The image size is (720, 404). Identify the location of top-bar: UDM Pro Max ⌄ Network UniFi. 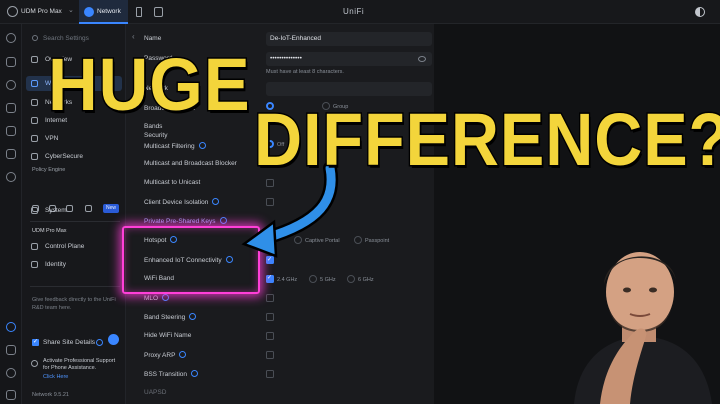
(360, 12).